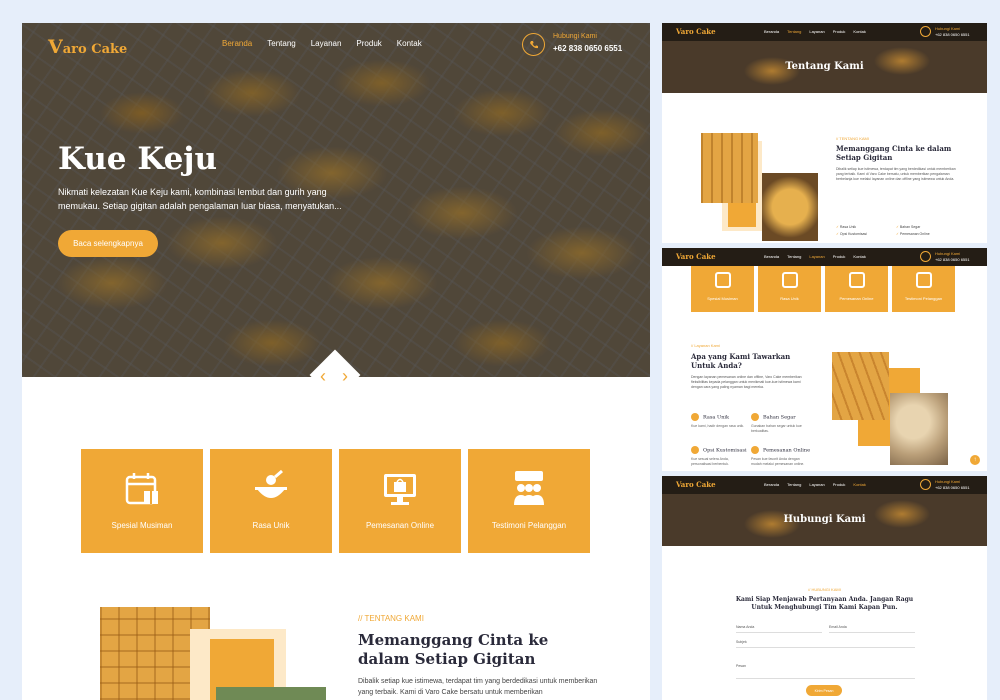 Image resolution: width=1000 pixels, height=700 pixels. I want to click on section-tag: // Layanan Kami, so click(705, 345).